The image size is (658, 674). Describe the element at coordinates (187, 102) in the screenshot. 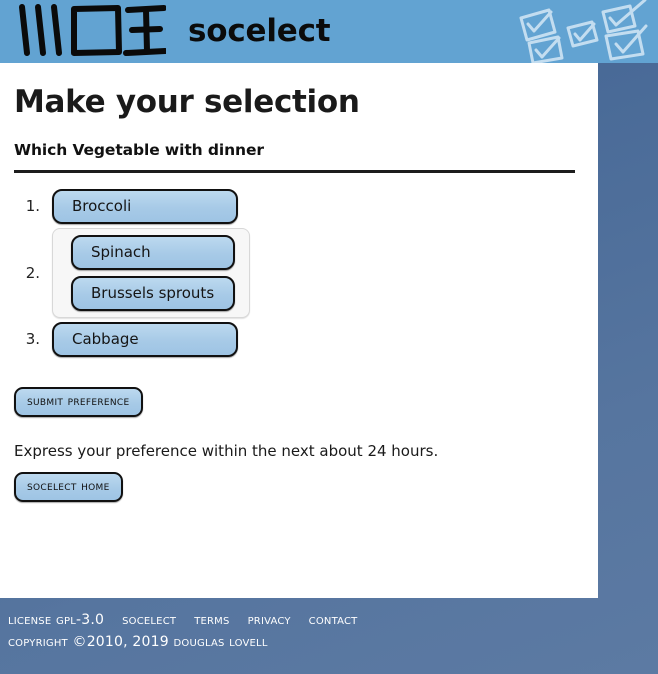

I see `page-title: Make your selection` at that location.